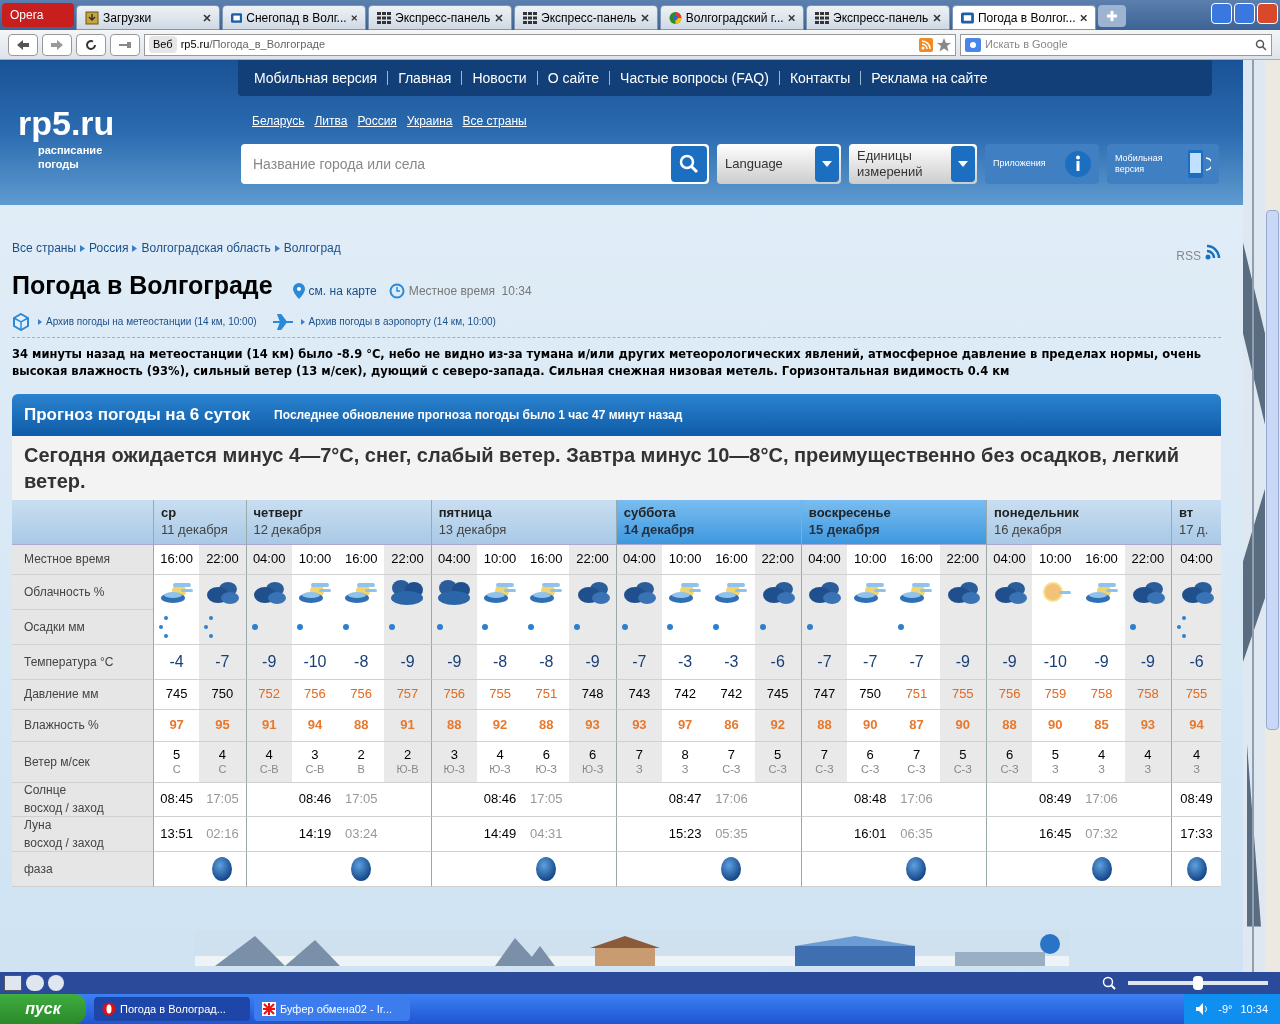  I want to click on country-link: Беларусь, so click(278, 121).